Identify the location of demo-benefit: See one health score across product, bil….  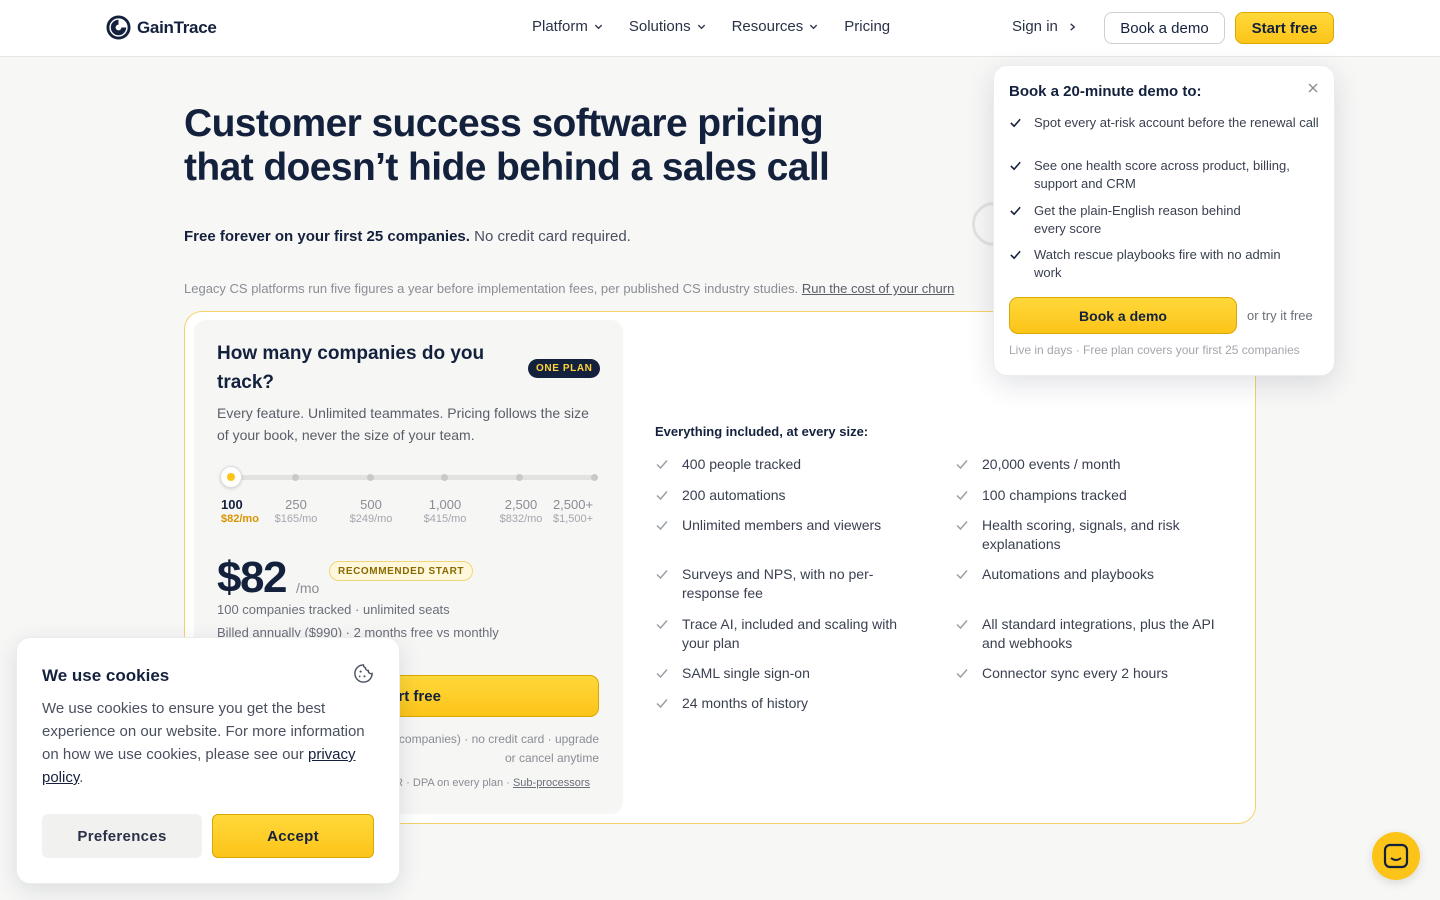
(1165, 175).